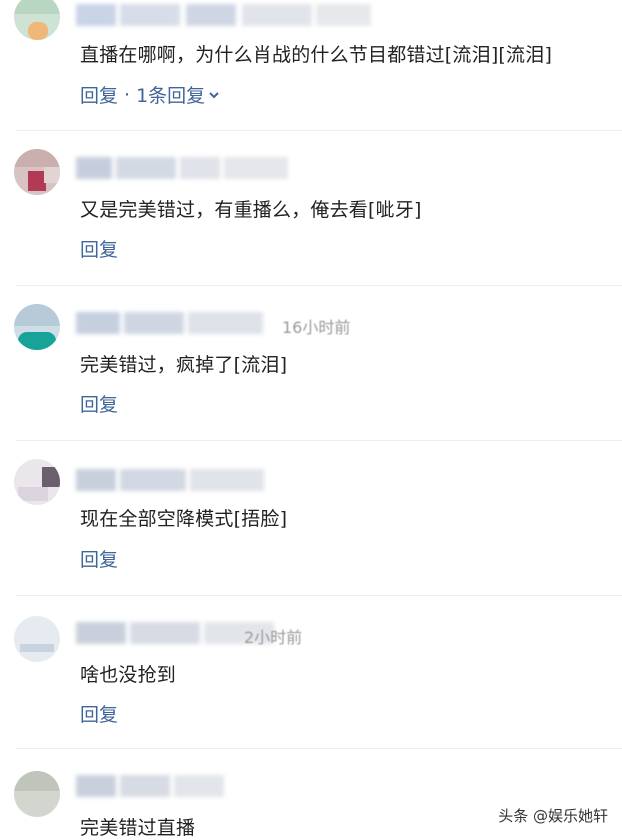 The image size is (622, 840). Describe the element at coordinates (251, 210) in the screenshot. I see `comment-text: 又是完美错过，有重播么，俺去看[呲牙]` at that location.